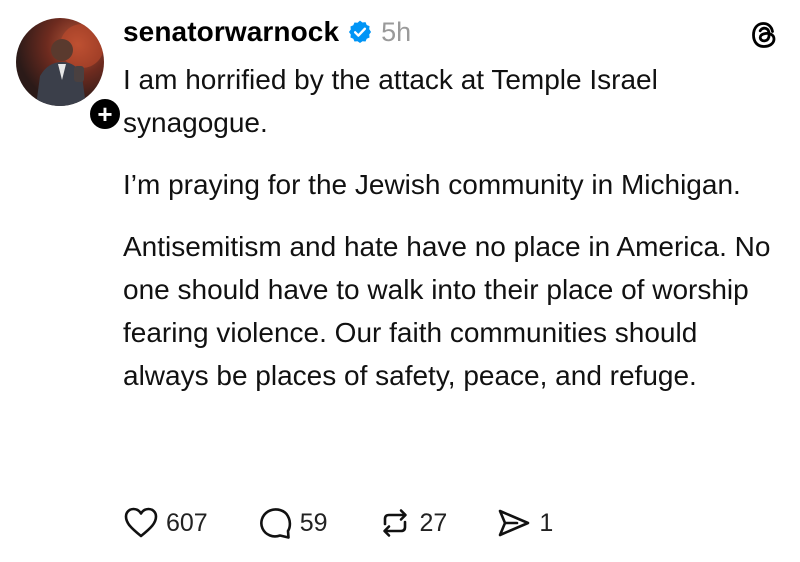 This screenshot has width=800, height=562. Describe the element at coordinates (765, 35) in the screenshot. I see `threads-logo-icon` at that location.